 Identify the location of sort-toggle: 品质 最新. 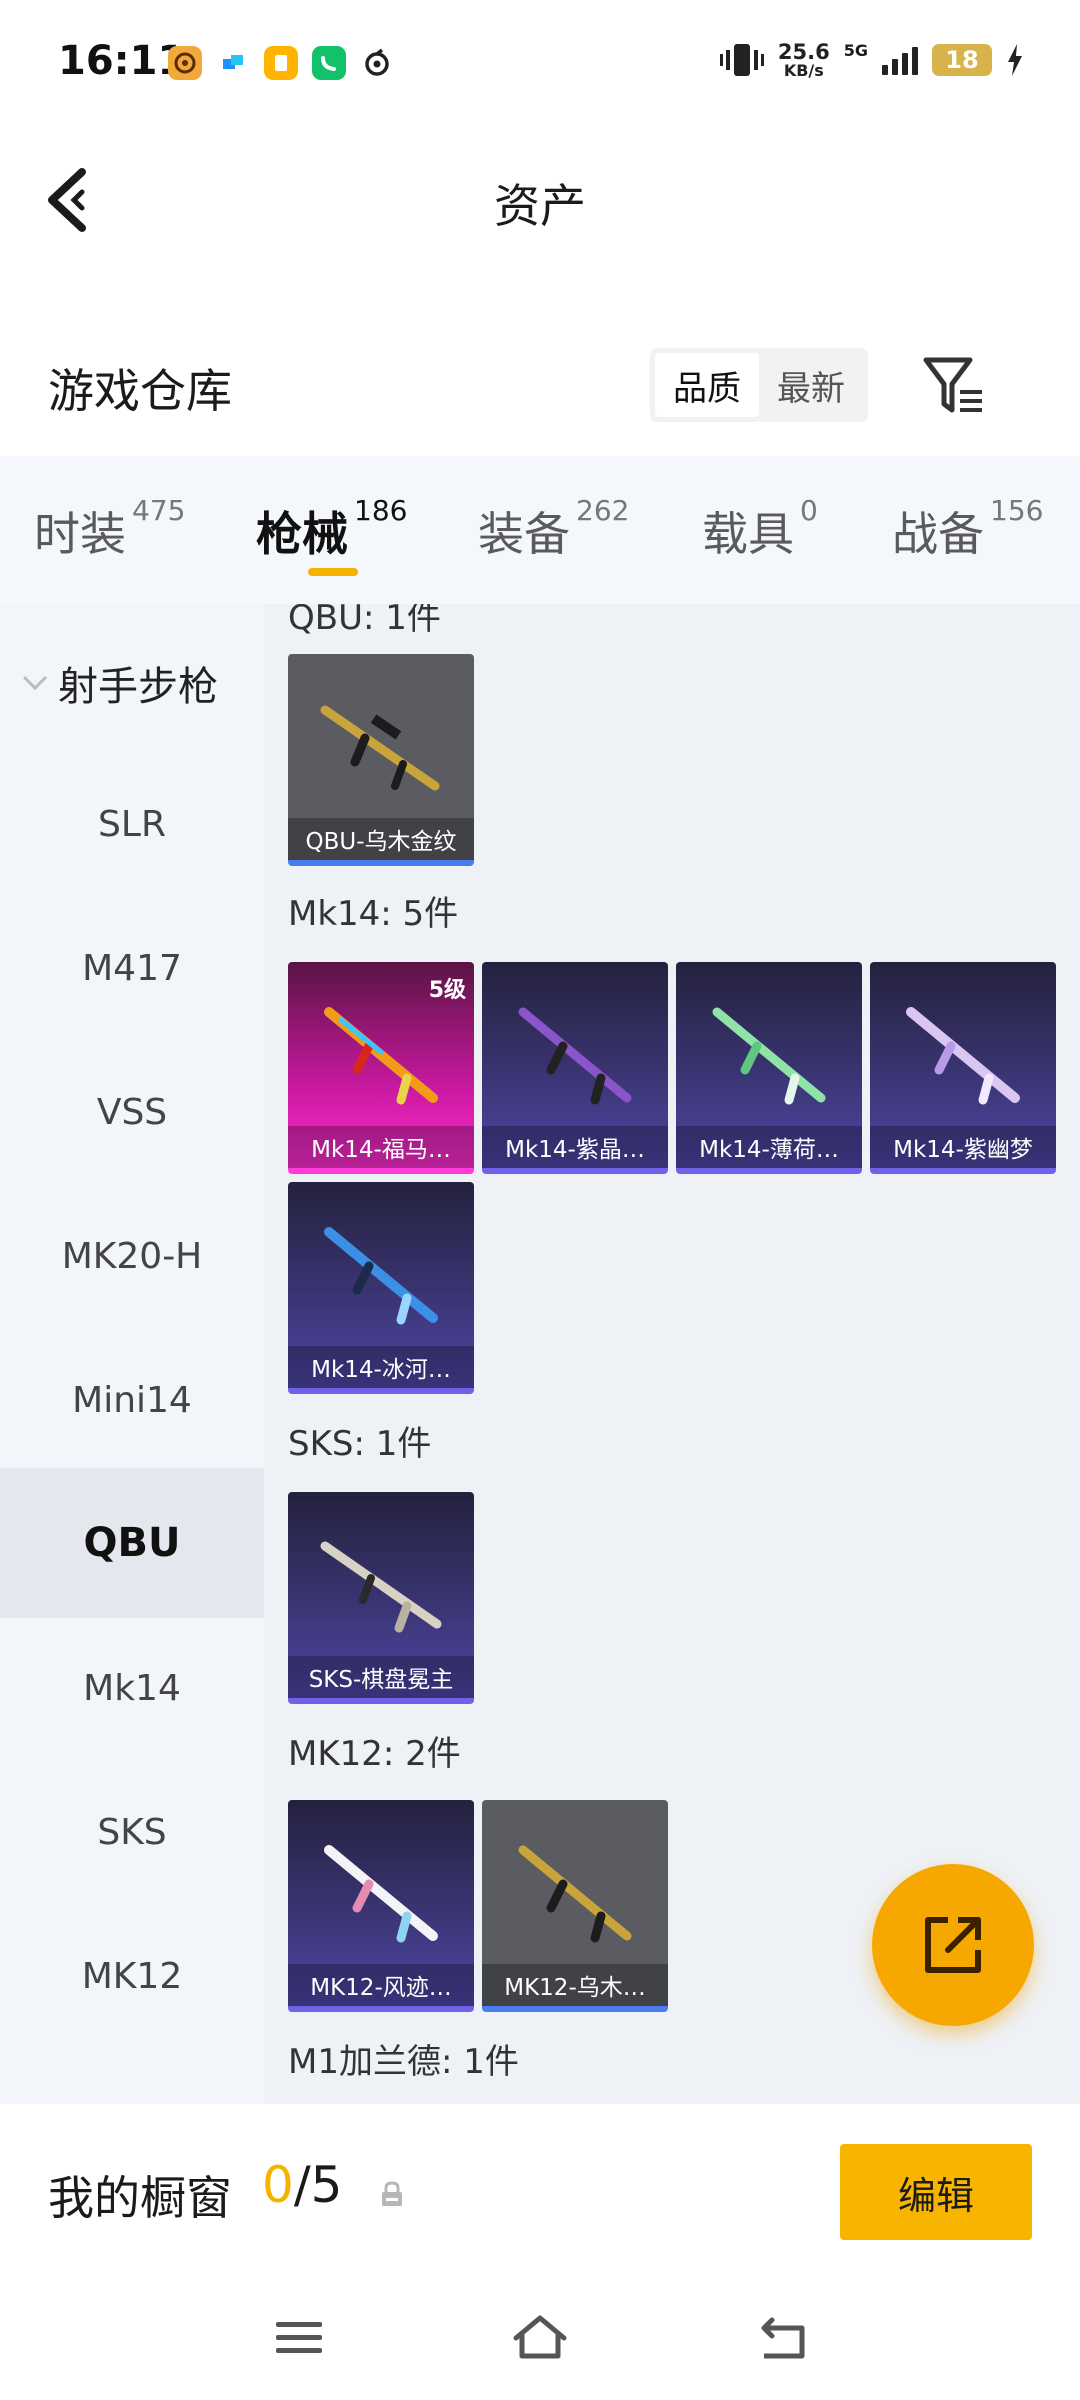
(759, 385).